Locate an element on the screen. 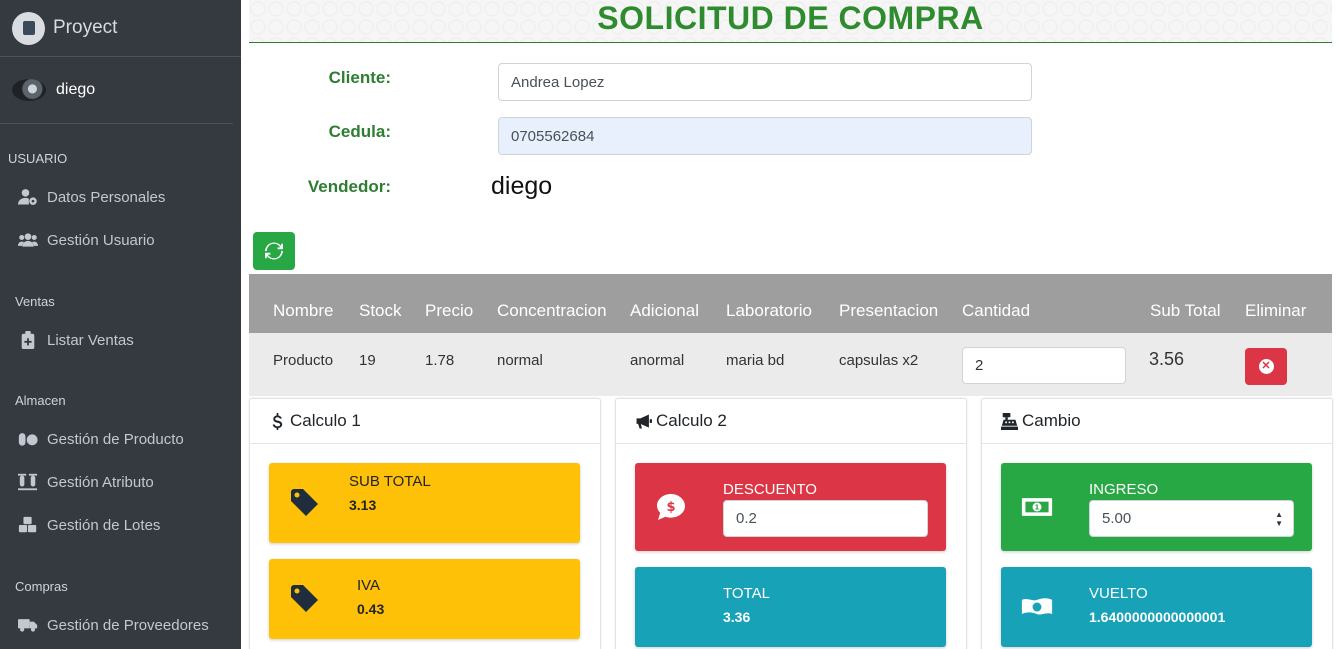 The image size is (1339, 649). cell-subtotal: 3.56 is located at coordinates (1167, 359).